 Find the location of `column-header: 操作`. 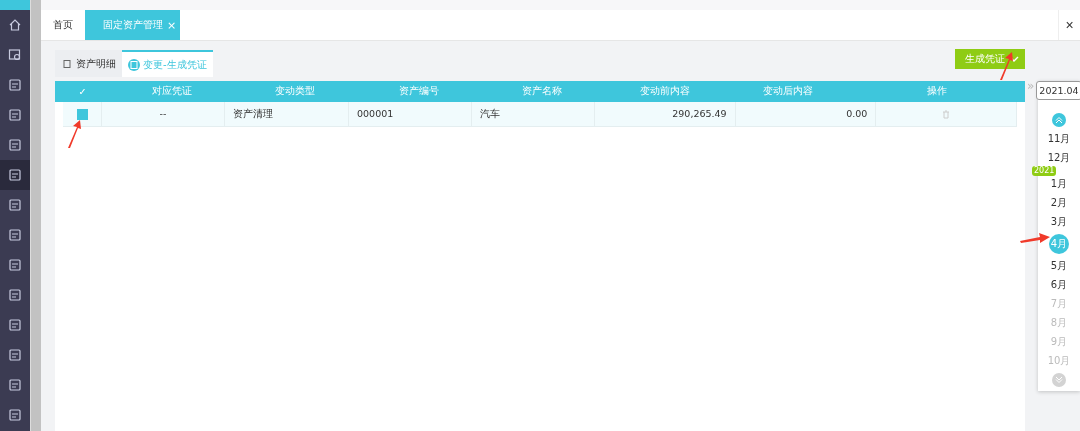

column-header: 操作 is located at coordinates (937, 91).